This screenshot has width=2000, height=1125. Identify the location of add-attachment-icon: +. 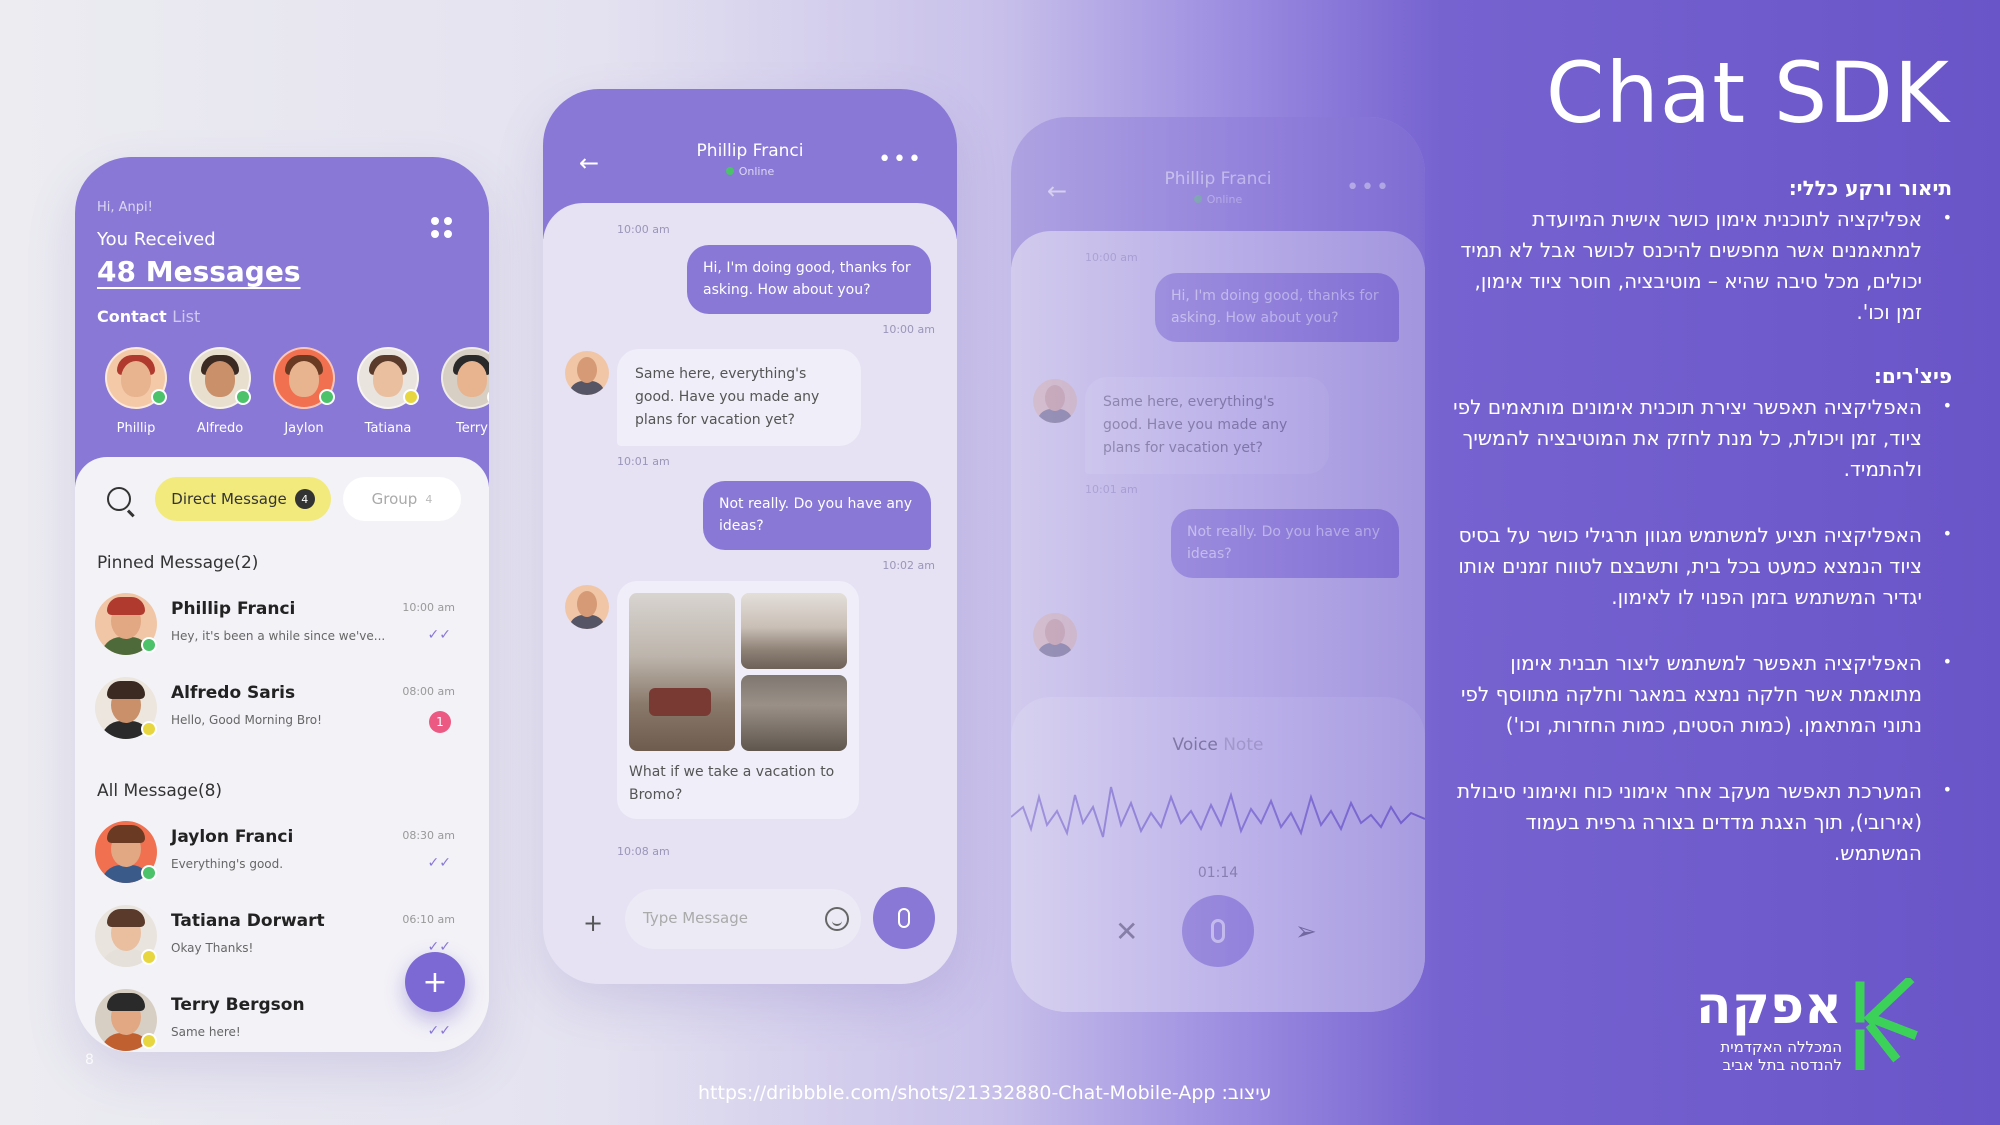
(593, 923).